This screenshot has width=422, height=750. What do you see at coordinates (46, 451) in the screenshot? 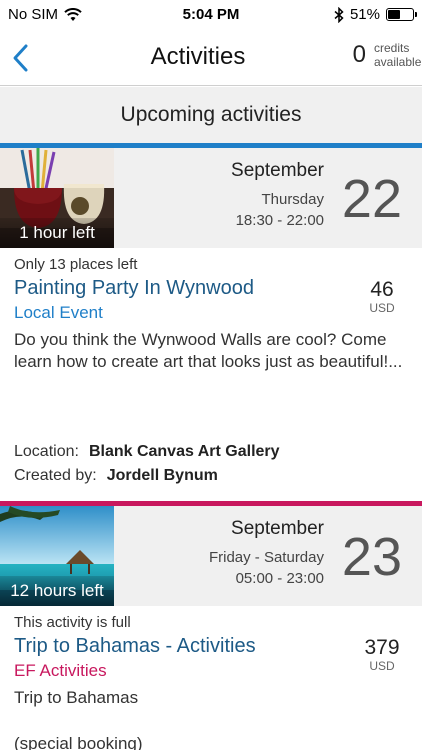
I see `location-label: Location:` at bounding box center [46, 451].